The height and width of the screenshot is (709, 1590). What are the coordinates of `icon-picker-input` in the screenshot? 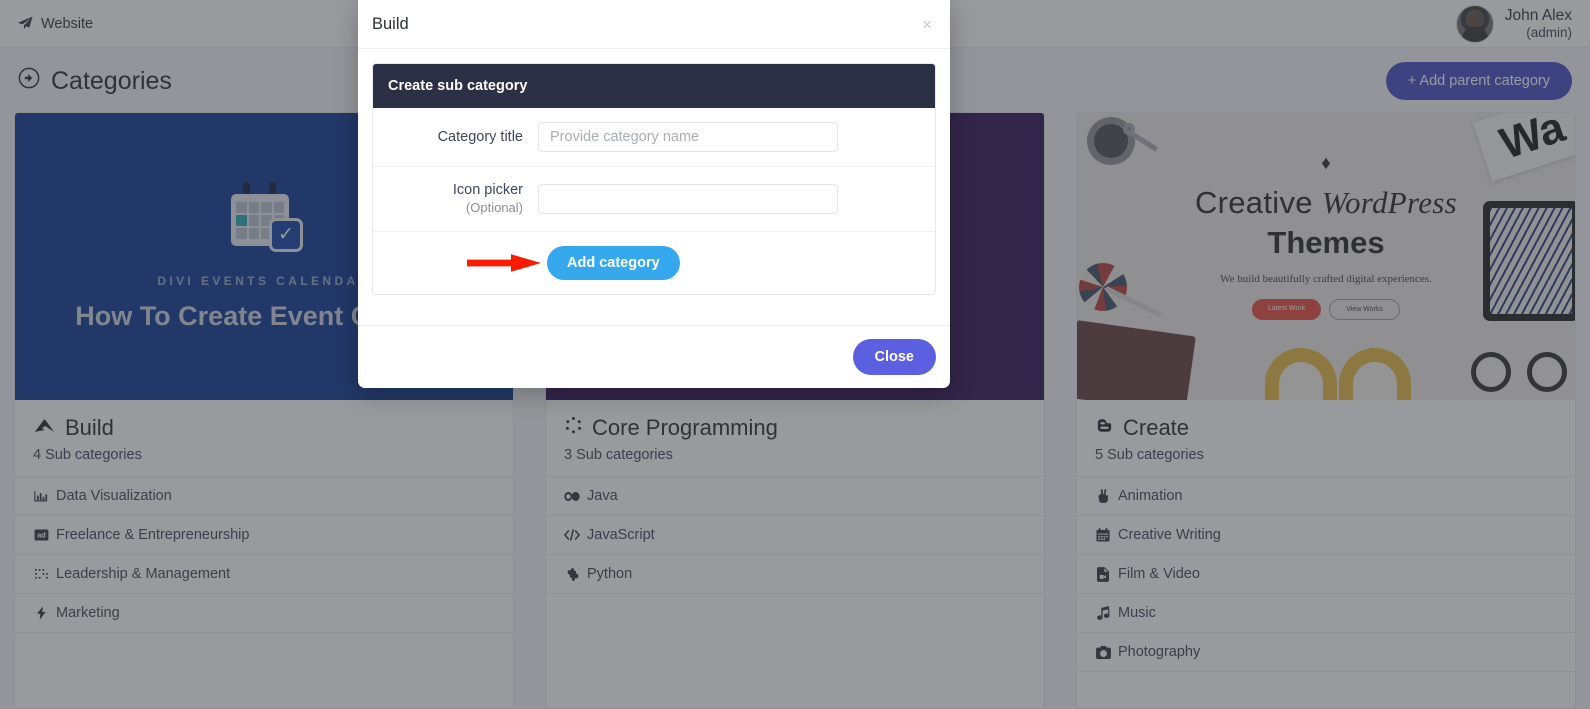 It's located at (688, 198).